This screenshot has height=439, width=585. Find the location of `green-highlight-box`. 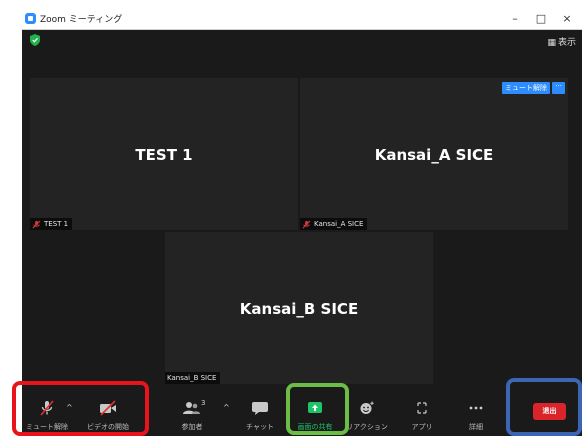

green-highlight-box is located at coordinates (317, 409).